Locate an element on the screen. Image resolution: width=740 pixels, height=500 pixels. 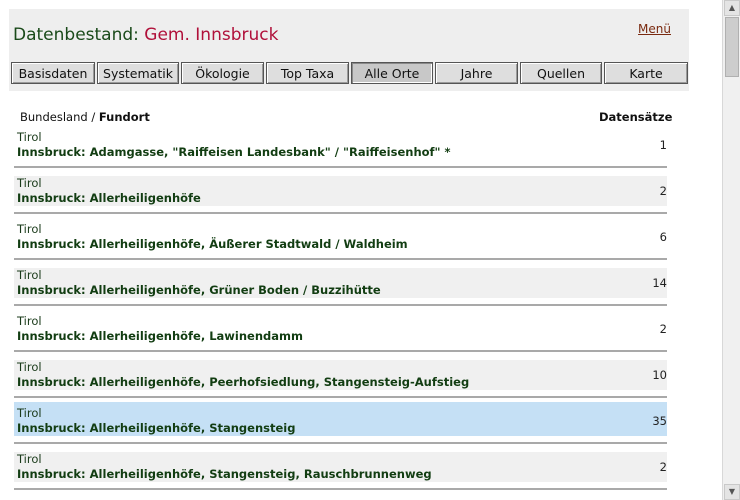
row-place: Innsbruck: Allerheiligenhöfe is located at coordinates (109, 198).